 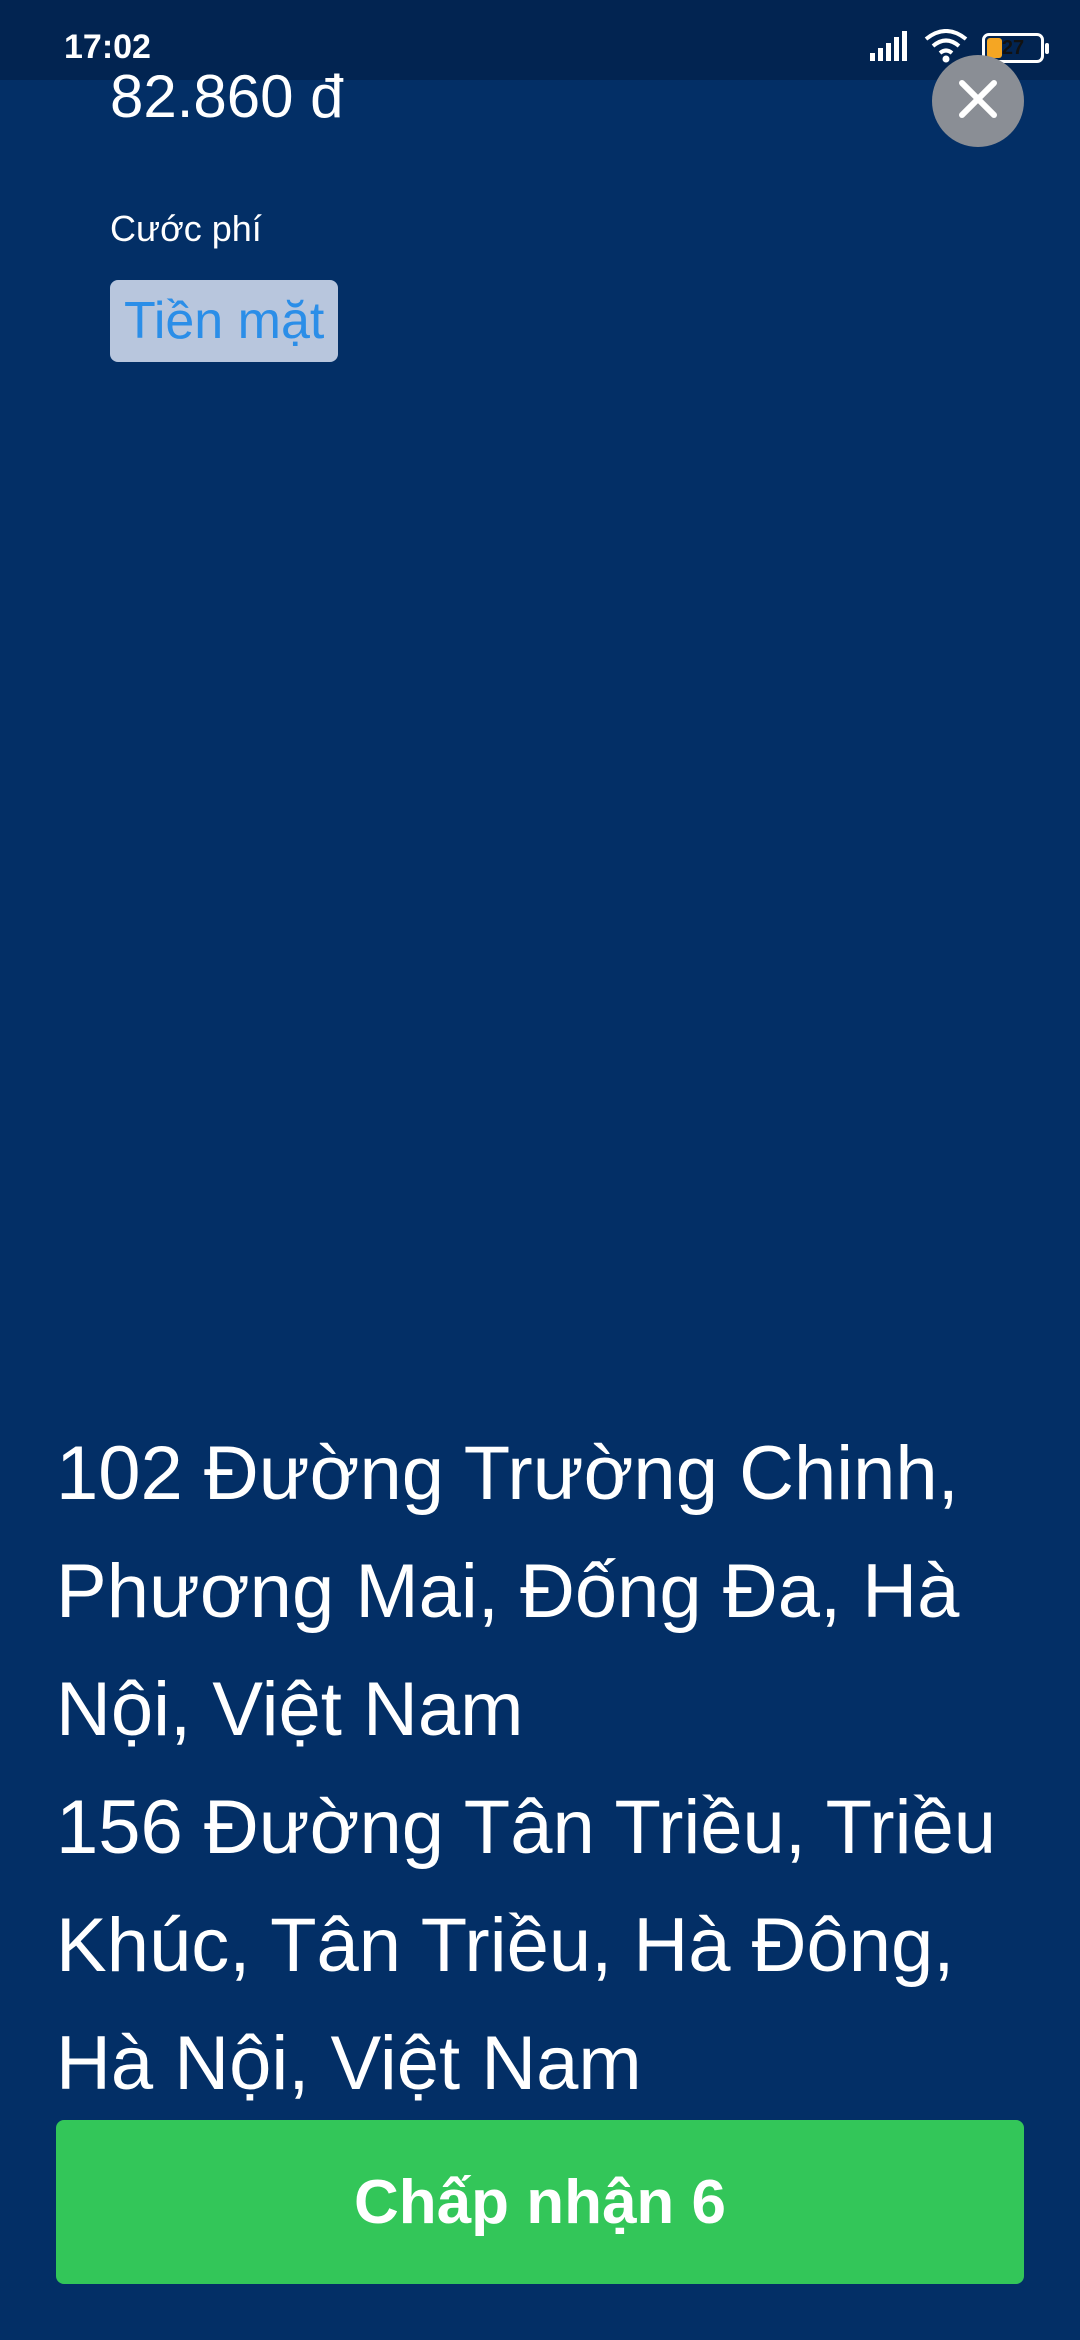 I want to click on fee-label: Cước phí, so click(x=186, y=228).